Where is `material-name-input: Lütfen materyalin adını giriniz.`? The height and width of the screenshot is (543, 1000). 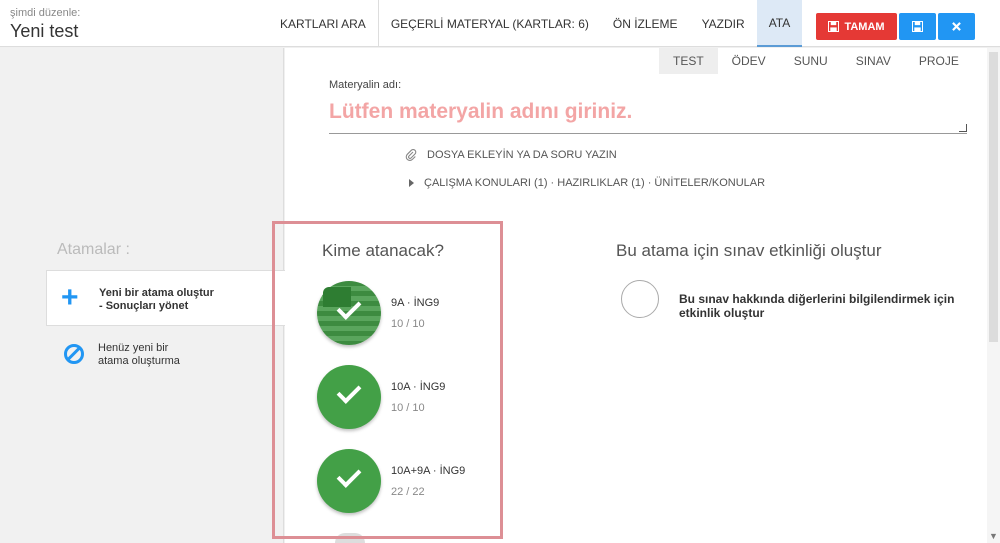
material-name-input: Lütfen materyalin adını giriniz. is located at coordinates (648, 115).